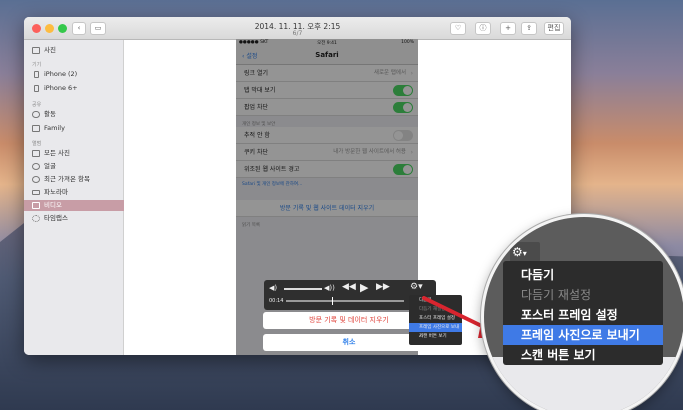 The width and height of the screenshot is (683, 410). I want to click on info-icon: ⓘ, so click(483, 28).